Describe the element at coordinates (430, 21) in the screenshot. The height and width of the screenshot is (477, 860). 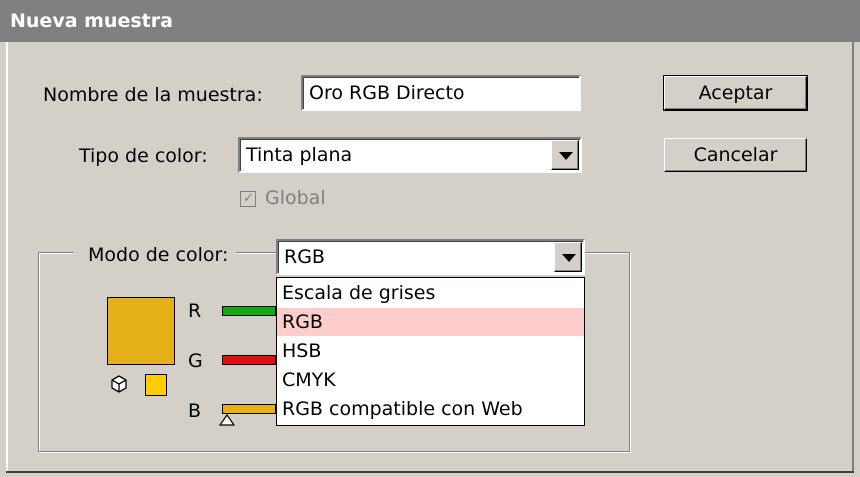
I see `window-title: Nueva muestra` at that location.